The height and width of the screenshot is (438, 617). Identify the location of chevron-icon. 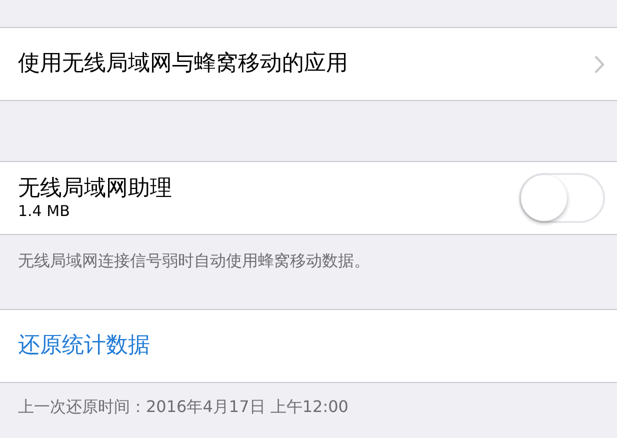
(599, 64).